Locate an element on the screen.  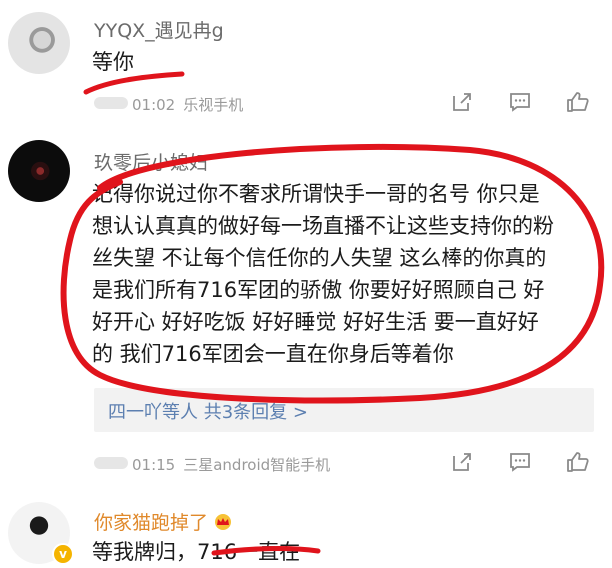
comment-text-line: 好开心 好好吃饭 好好睡觉 好好生活 要一直好好 is located at coordinates (315, 322).